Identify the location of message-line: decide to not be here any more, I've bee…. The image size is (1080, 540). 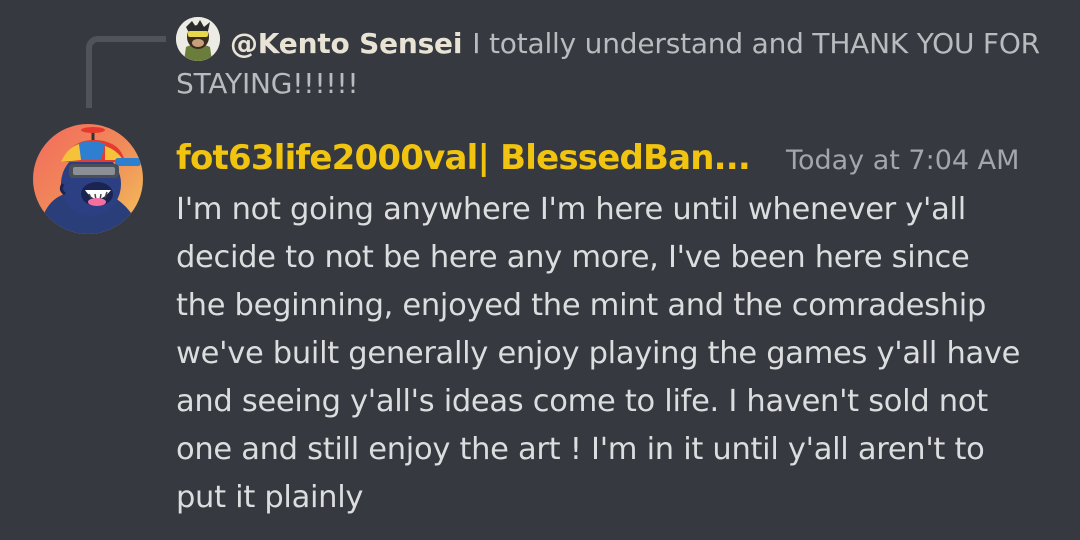
(573, 257).